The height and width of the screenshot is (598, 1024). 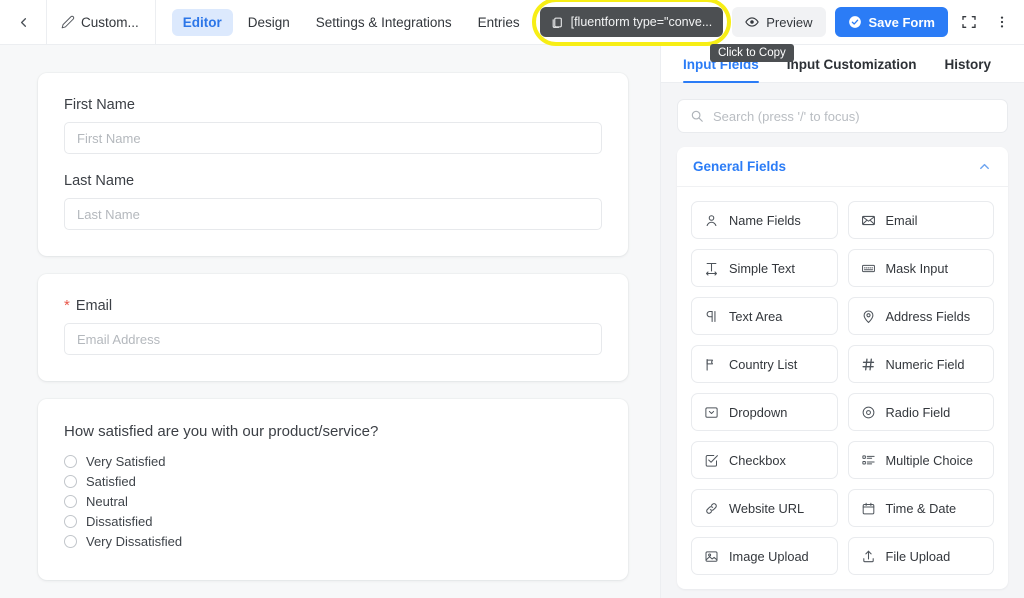 What do you see at coordinates (711, 364) in the screenshot?
I see `flag-icon` at bounding box center [711, 364].